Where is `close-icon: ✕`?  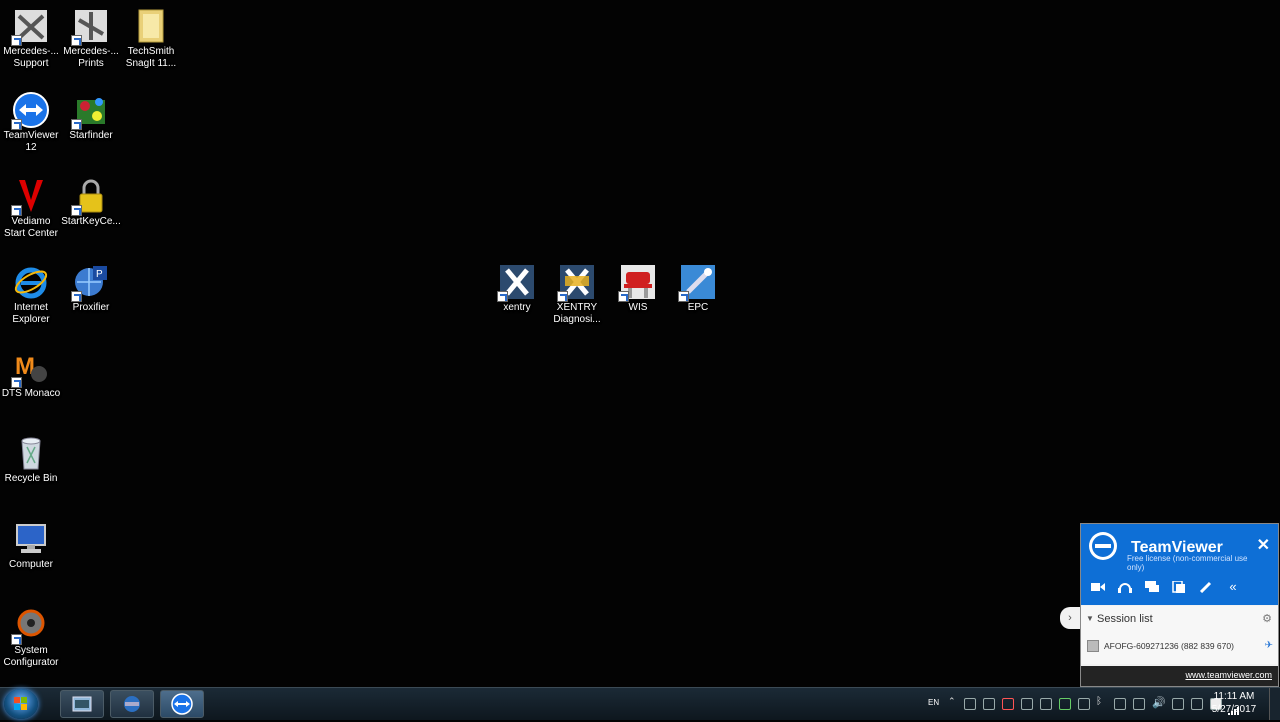
close-icon: ✕ is located at coordinates (1263, 546).